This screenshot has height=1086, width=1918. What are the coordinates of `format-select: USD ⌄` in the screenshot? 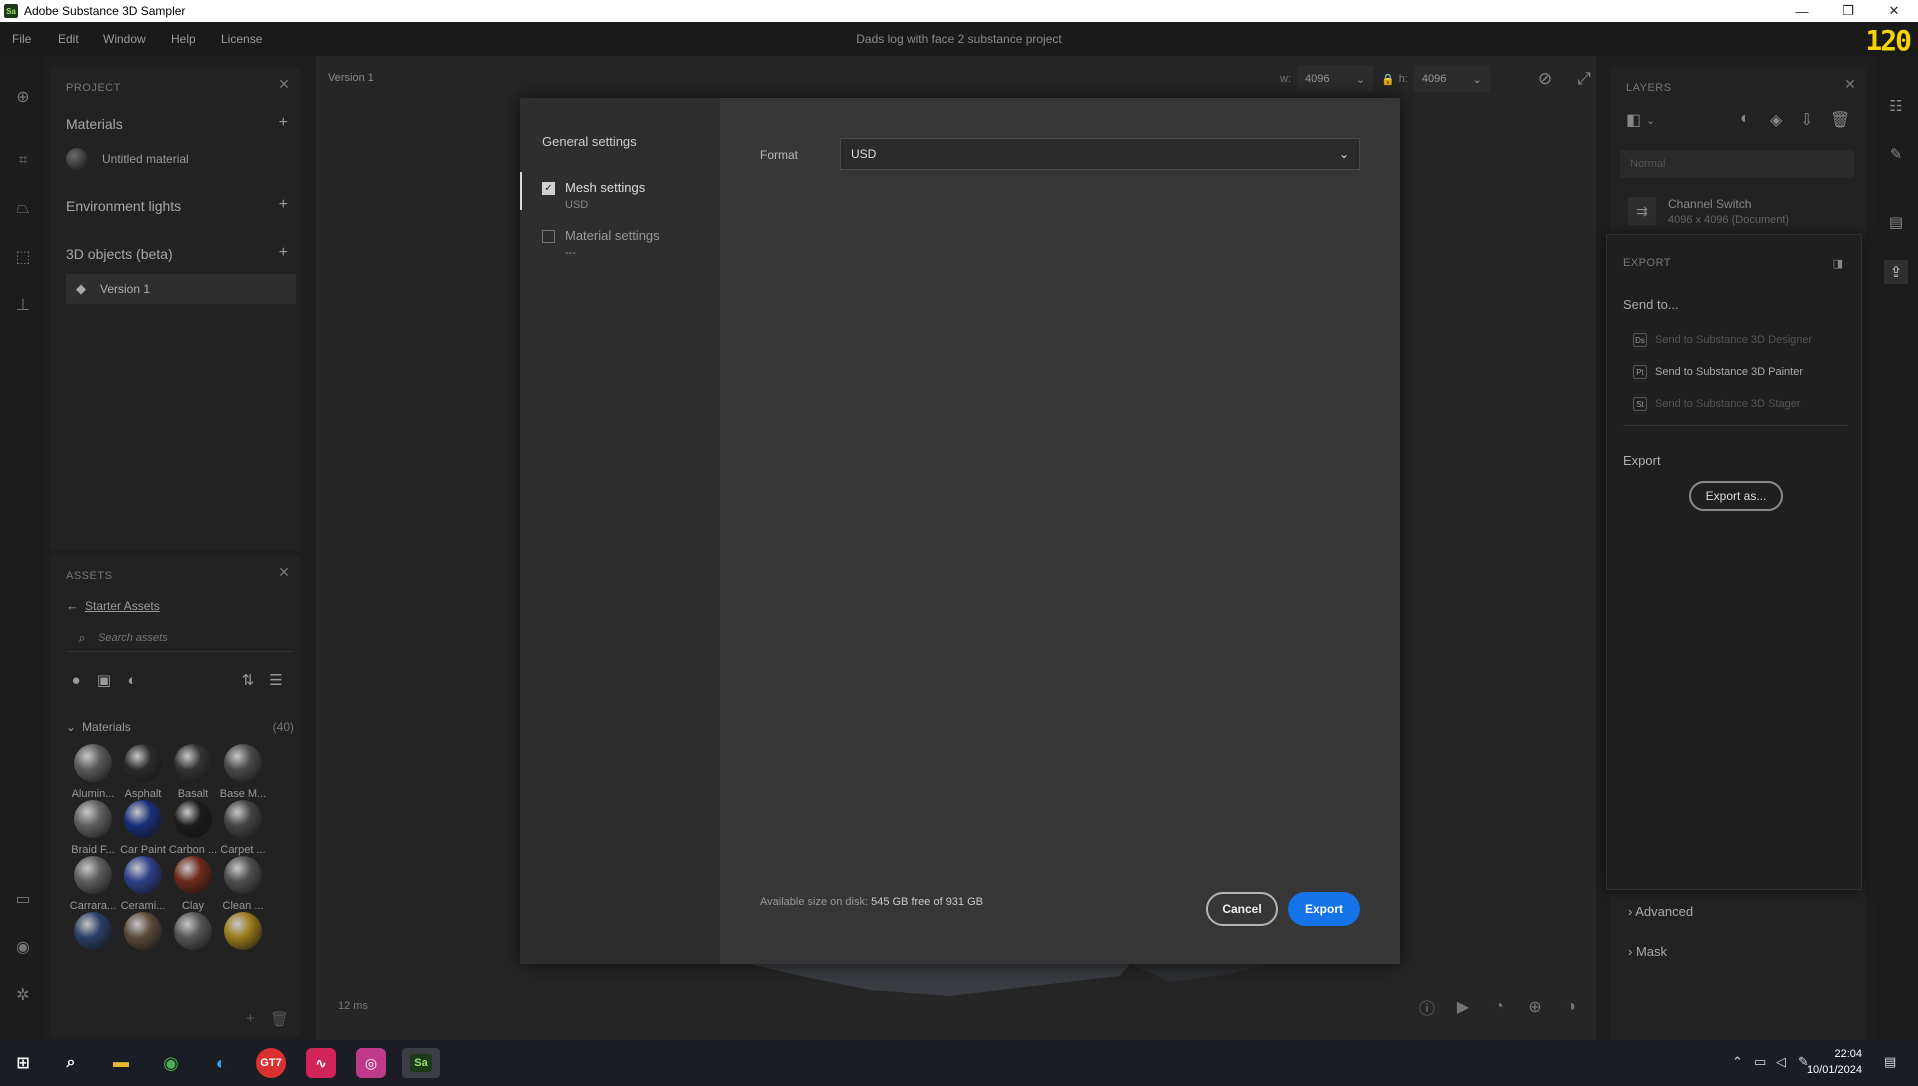 It's located at (1100, 154).